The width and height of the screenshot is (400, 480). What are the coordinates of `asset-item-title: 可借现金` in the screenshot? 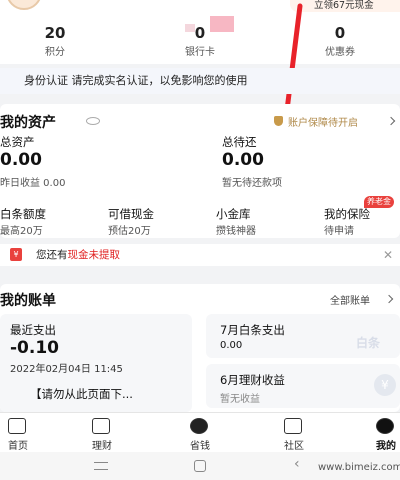 It's located at (131, 214).